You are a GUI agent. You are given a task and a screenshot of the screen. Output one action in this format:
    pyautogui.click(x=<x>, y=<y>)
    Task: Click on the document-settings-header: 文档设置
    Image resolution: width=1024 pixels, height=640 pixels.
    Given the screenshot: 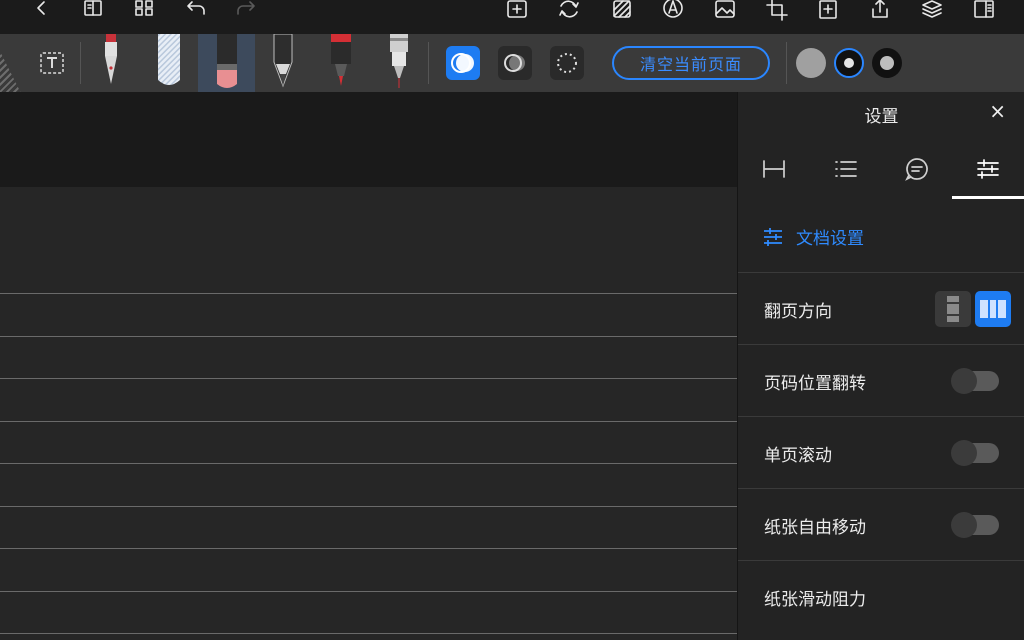 What is the action you would take?
    pyautogui.click(x=813, y=236)
    